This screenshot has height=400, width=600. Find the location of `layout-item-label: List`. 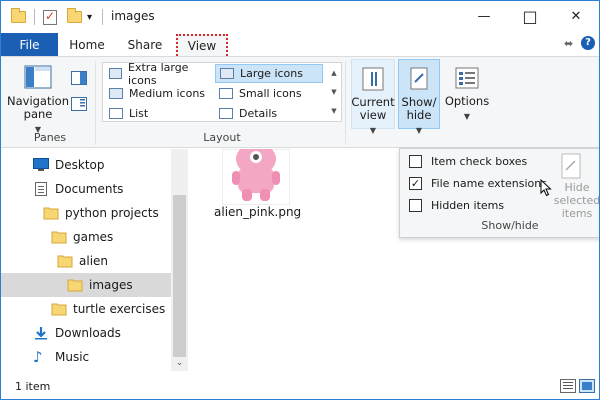

layout-item-label: List is located at coordinates (139, 113).